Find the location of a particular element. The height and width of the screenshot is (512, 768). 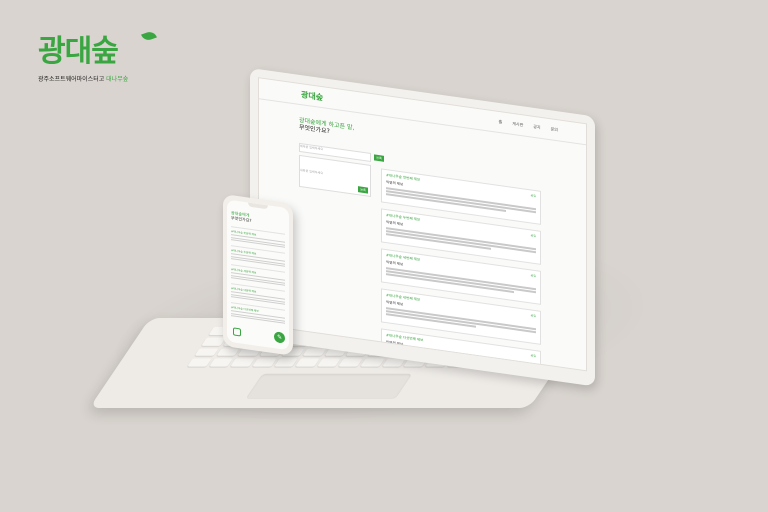

brand-subtitle-main: 광주소프트웨어마이스터고 is located at coordinates (72, 79).